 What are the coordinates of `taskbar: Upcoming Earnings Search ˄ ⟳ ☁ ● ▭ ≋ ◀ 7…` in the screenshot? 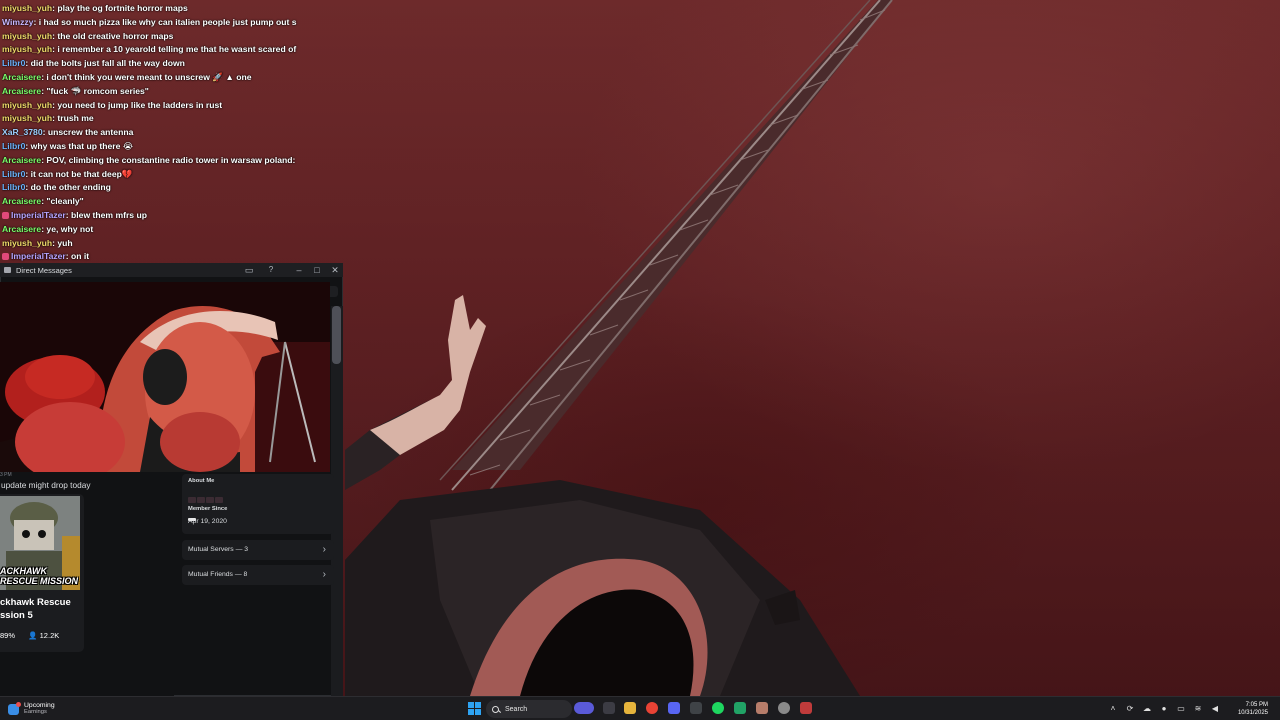 It's located at (640, 708).